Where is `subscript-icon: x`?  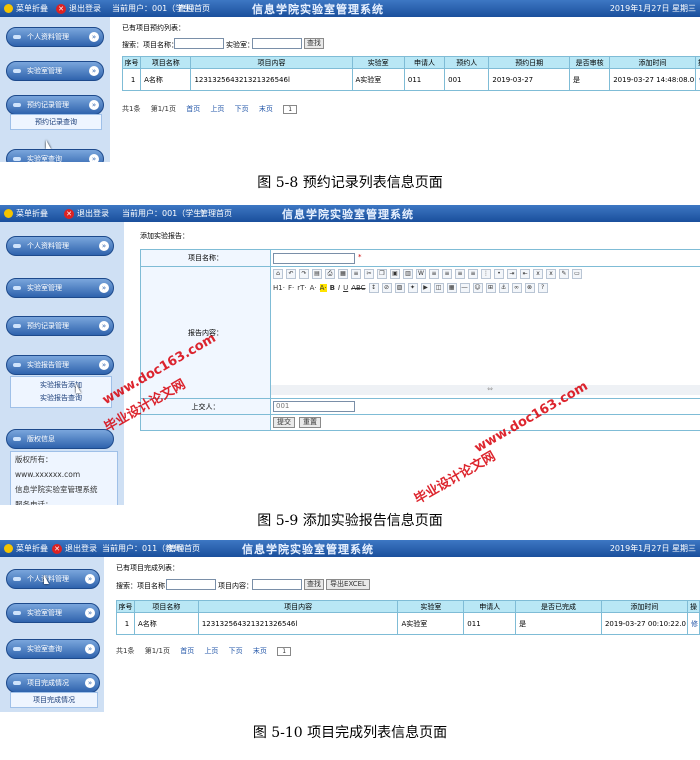 subscript-icon: x is located at coordinates (538, 274).